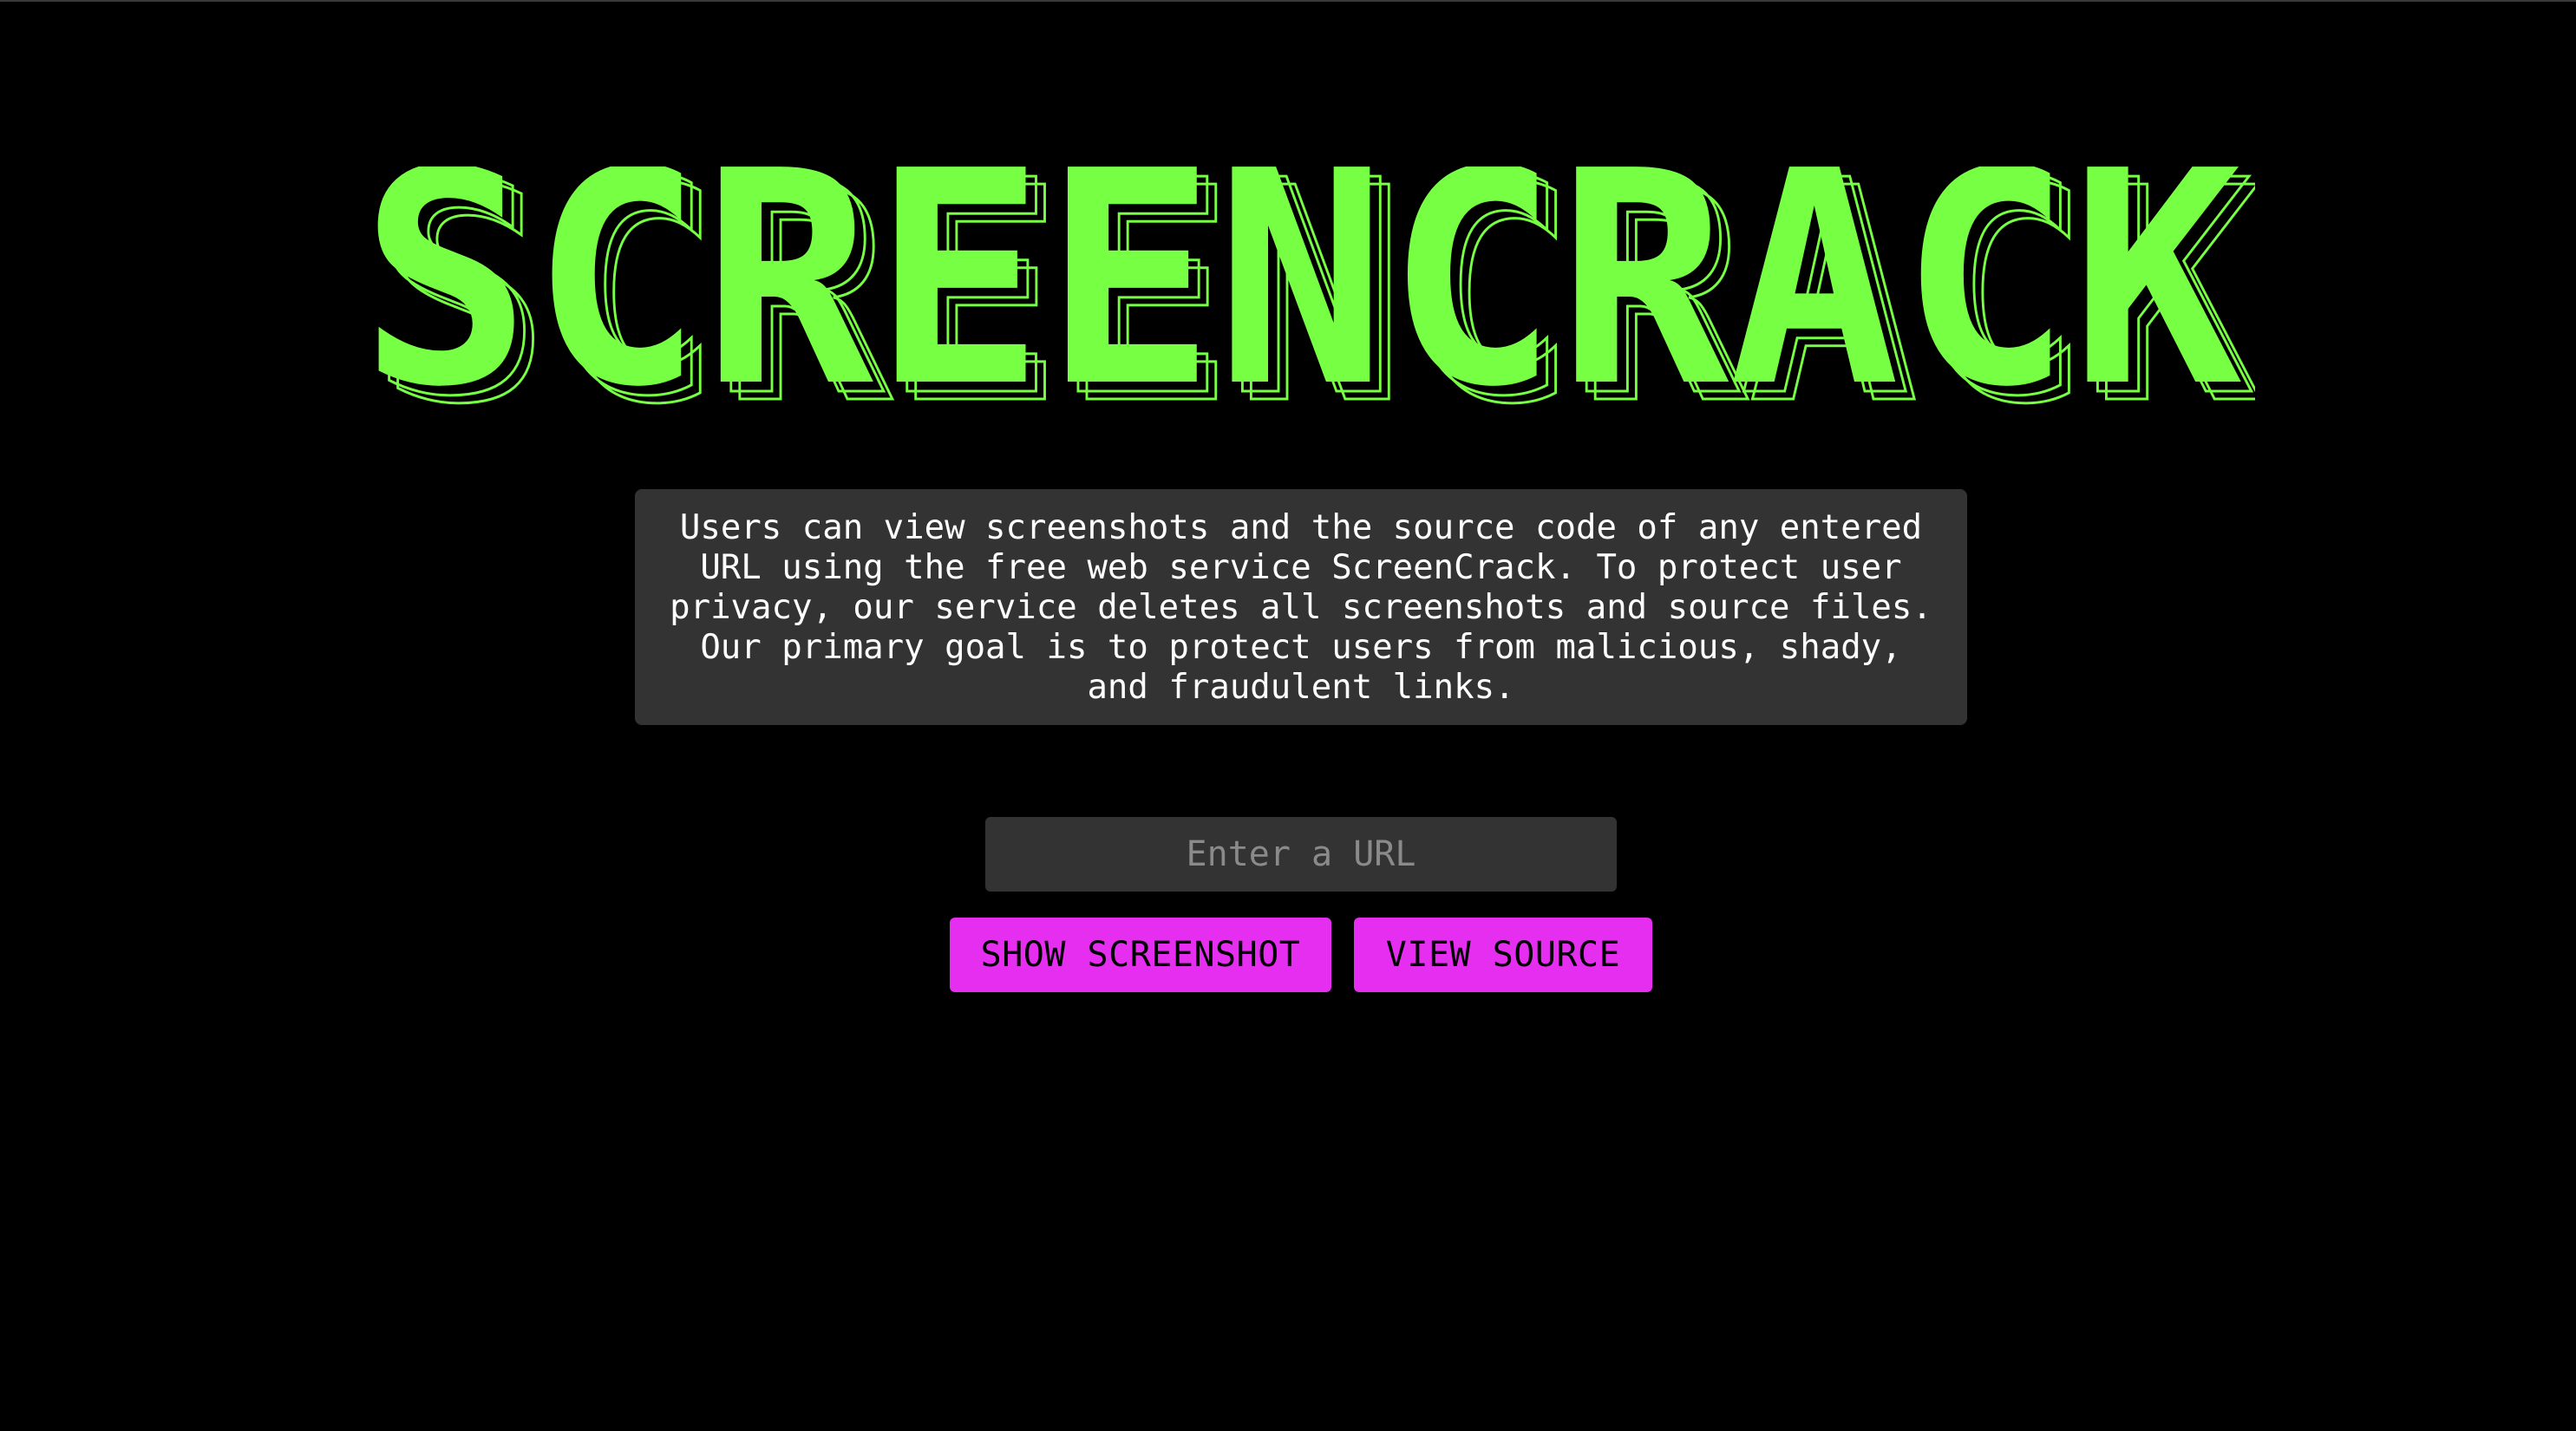 This screenshot has width=2576, height=1431. What do you see at coordinates (1301, 854) in the screenshot?
I see `url-input` at bounding box center [1301, 854].